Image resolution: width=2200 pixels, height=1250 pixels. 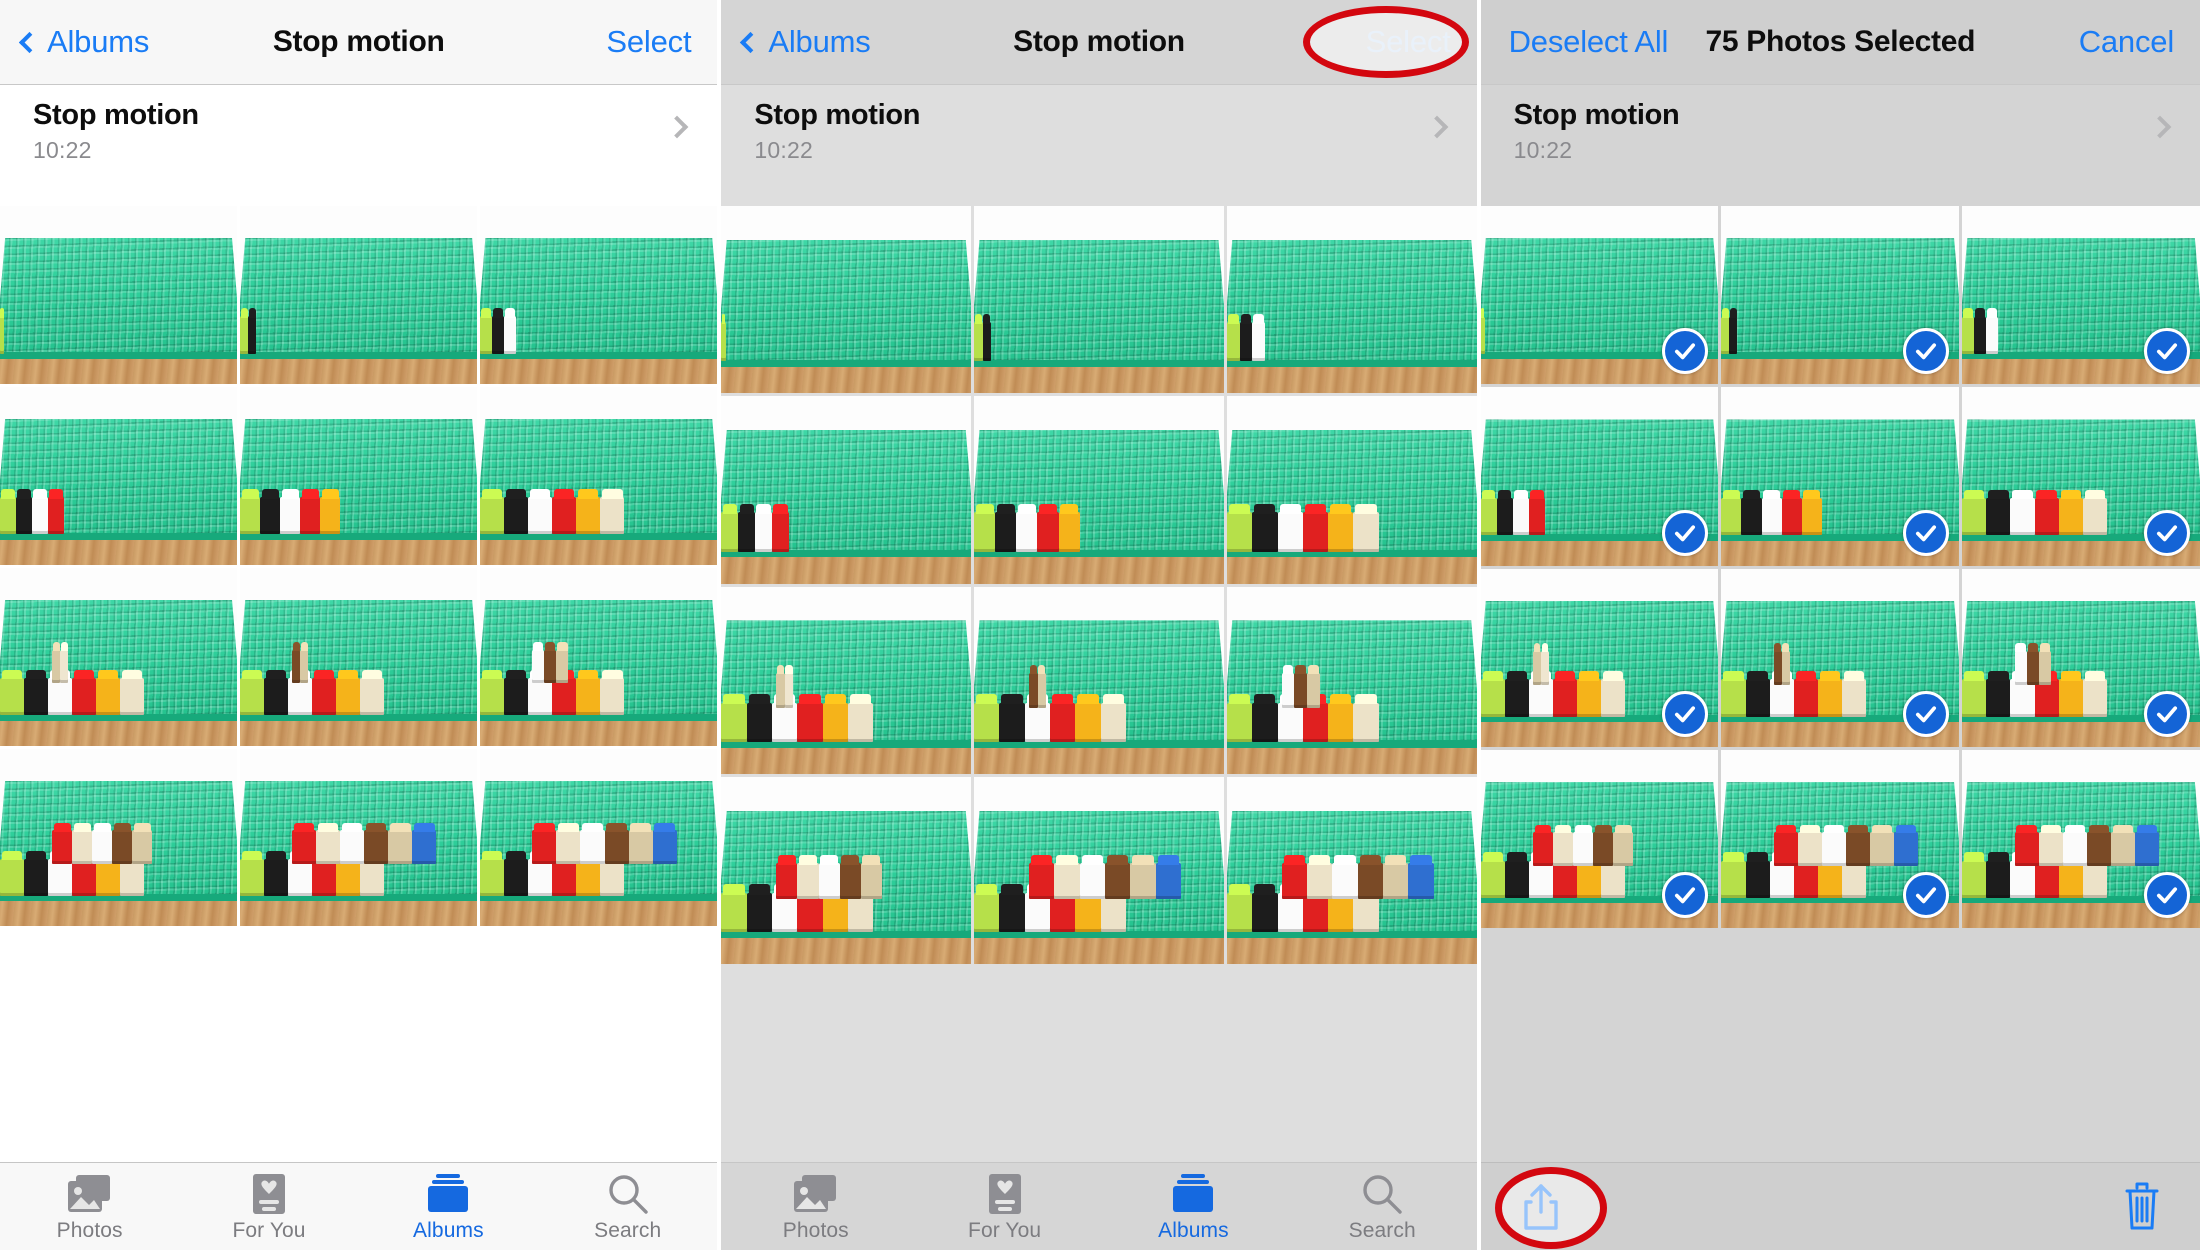 What do you see at coordinates (2126, 42) in the screenshot?
I see `cancel-button: Cancel` at bounding box center [2126, 42].